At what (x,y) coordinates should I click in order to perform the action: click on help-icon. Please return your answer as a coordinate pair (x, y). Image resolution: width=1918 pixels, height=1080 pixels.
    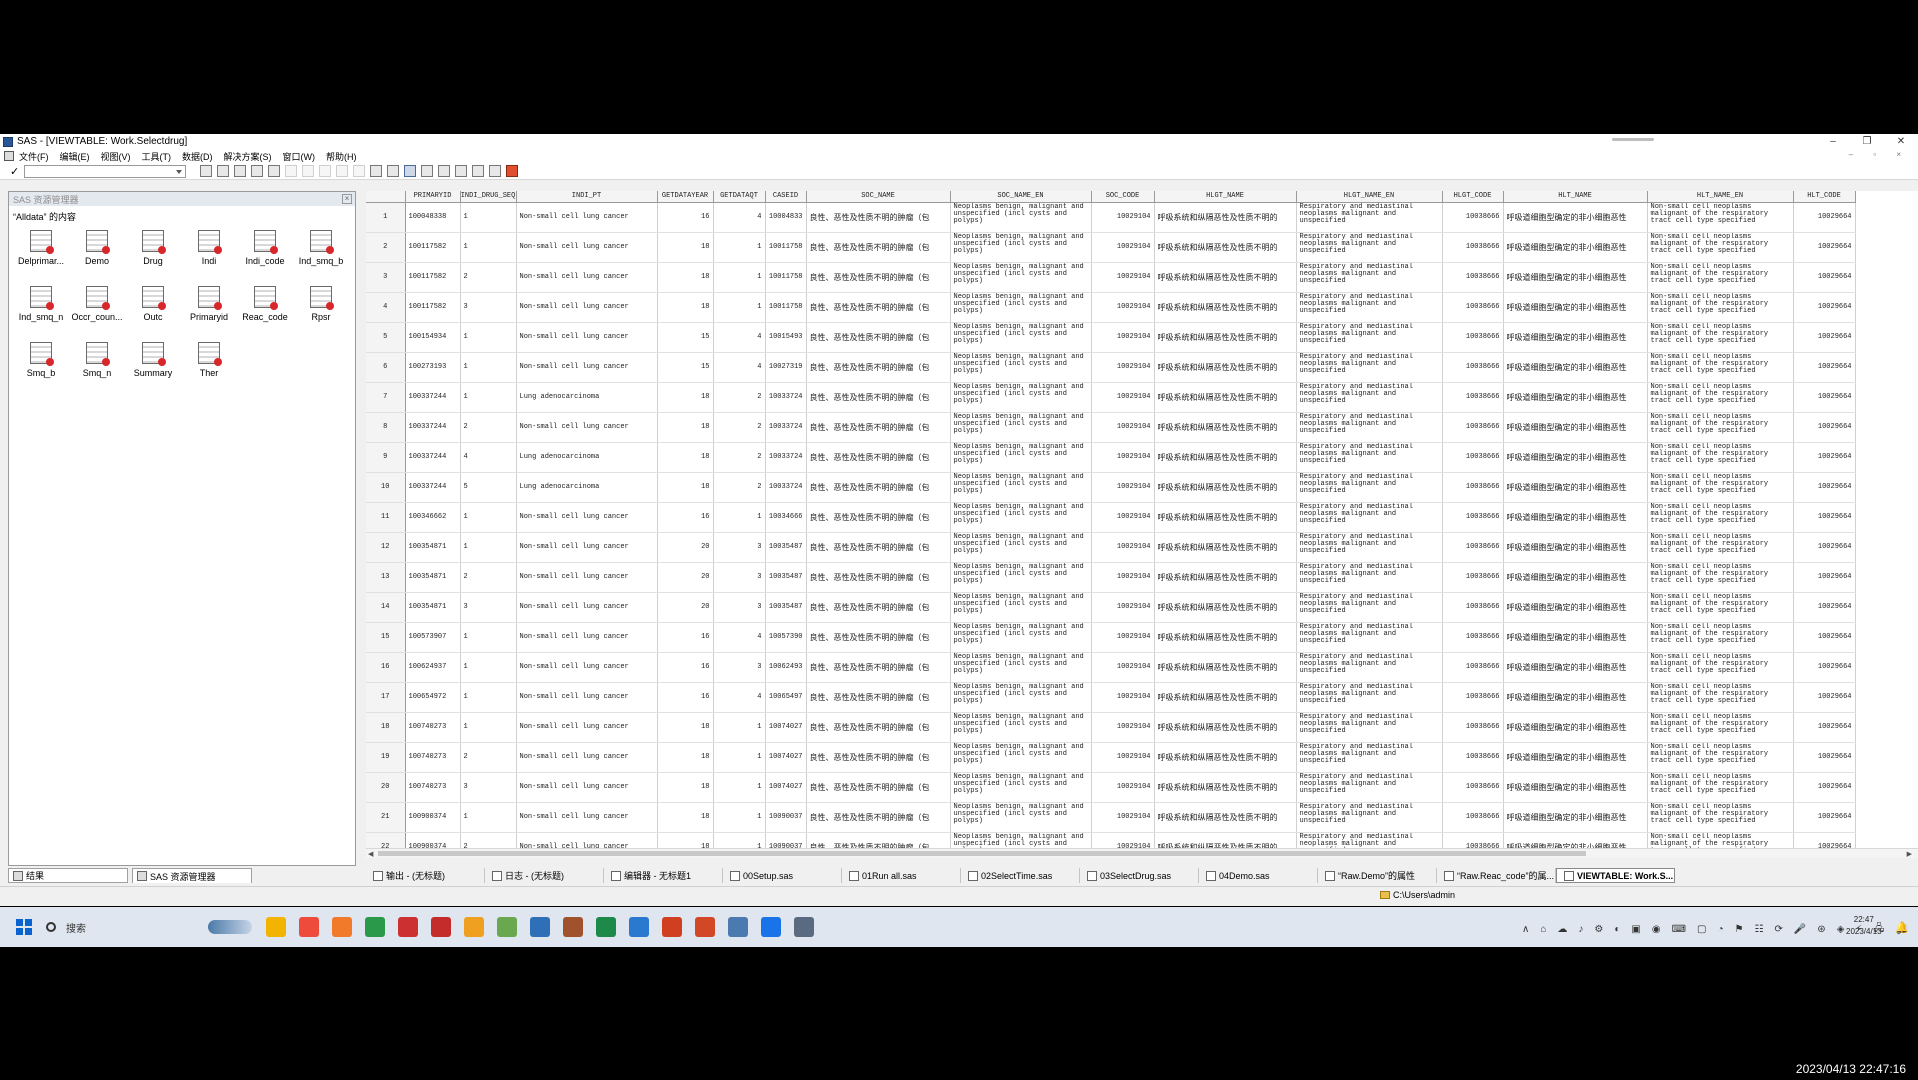
    Looking at the image, I should click on (512, 171).